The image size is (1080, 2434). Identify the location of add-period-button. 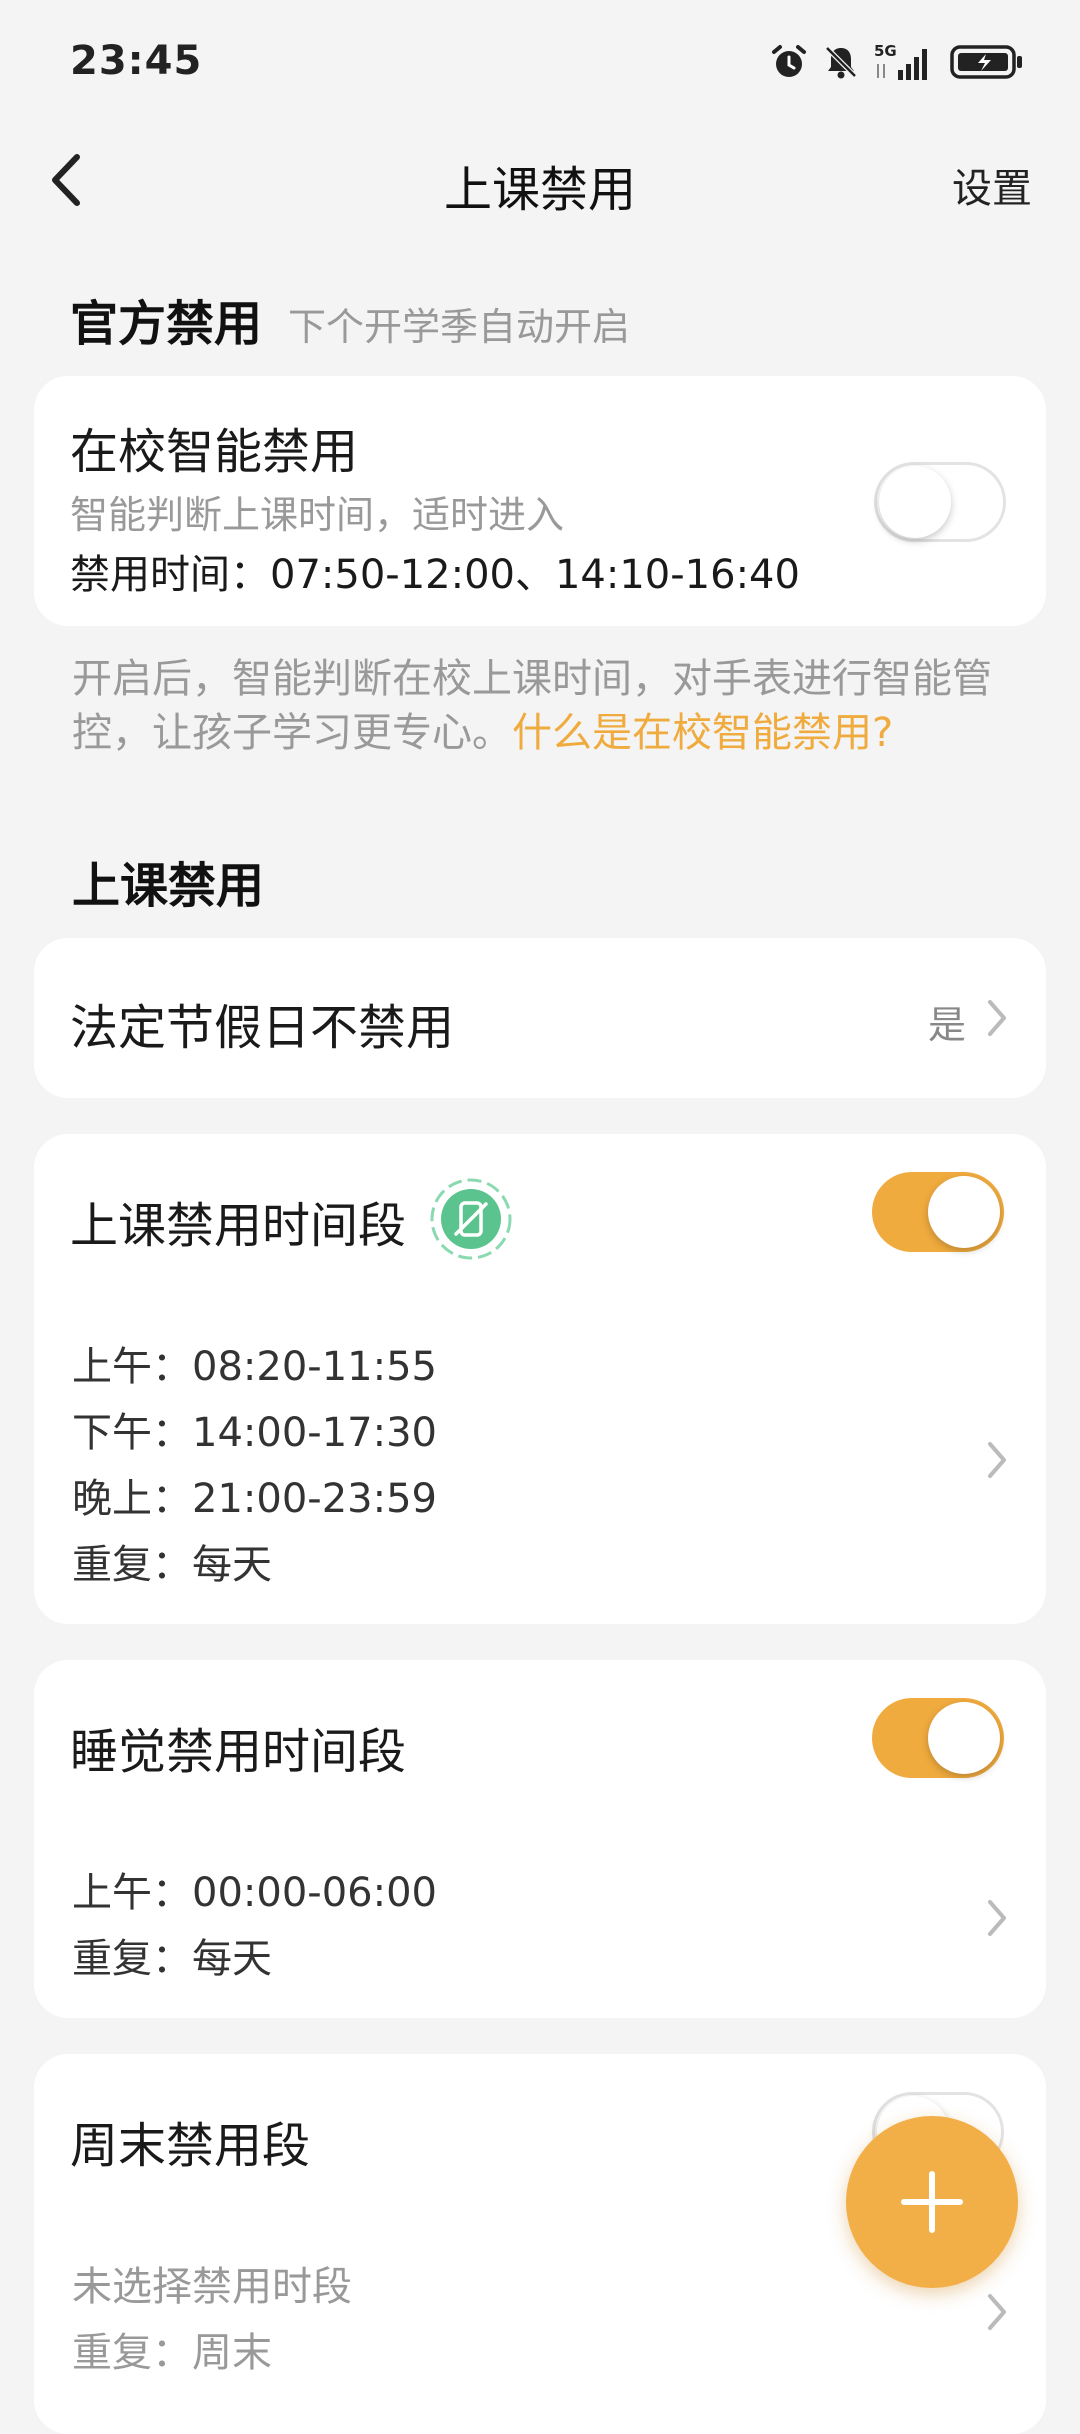
(932, 2202).